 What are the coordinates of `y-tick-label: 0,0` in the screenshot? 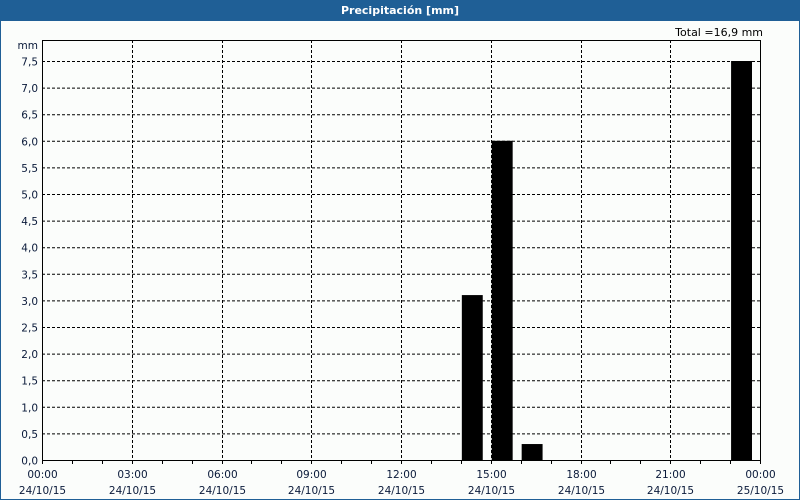 It's located at (29, 462).